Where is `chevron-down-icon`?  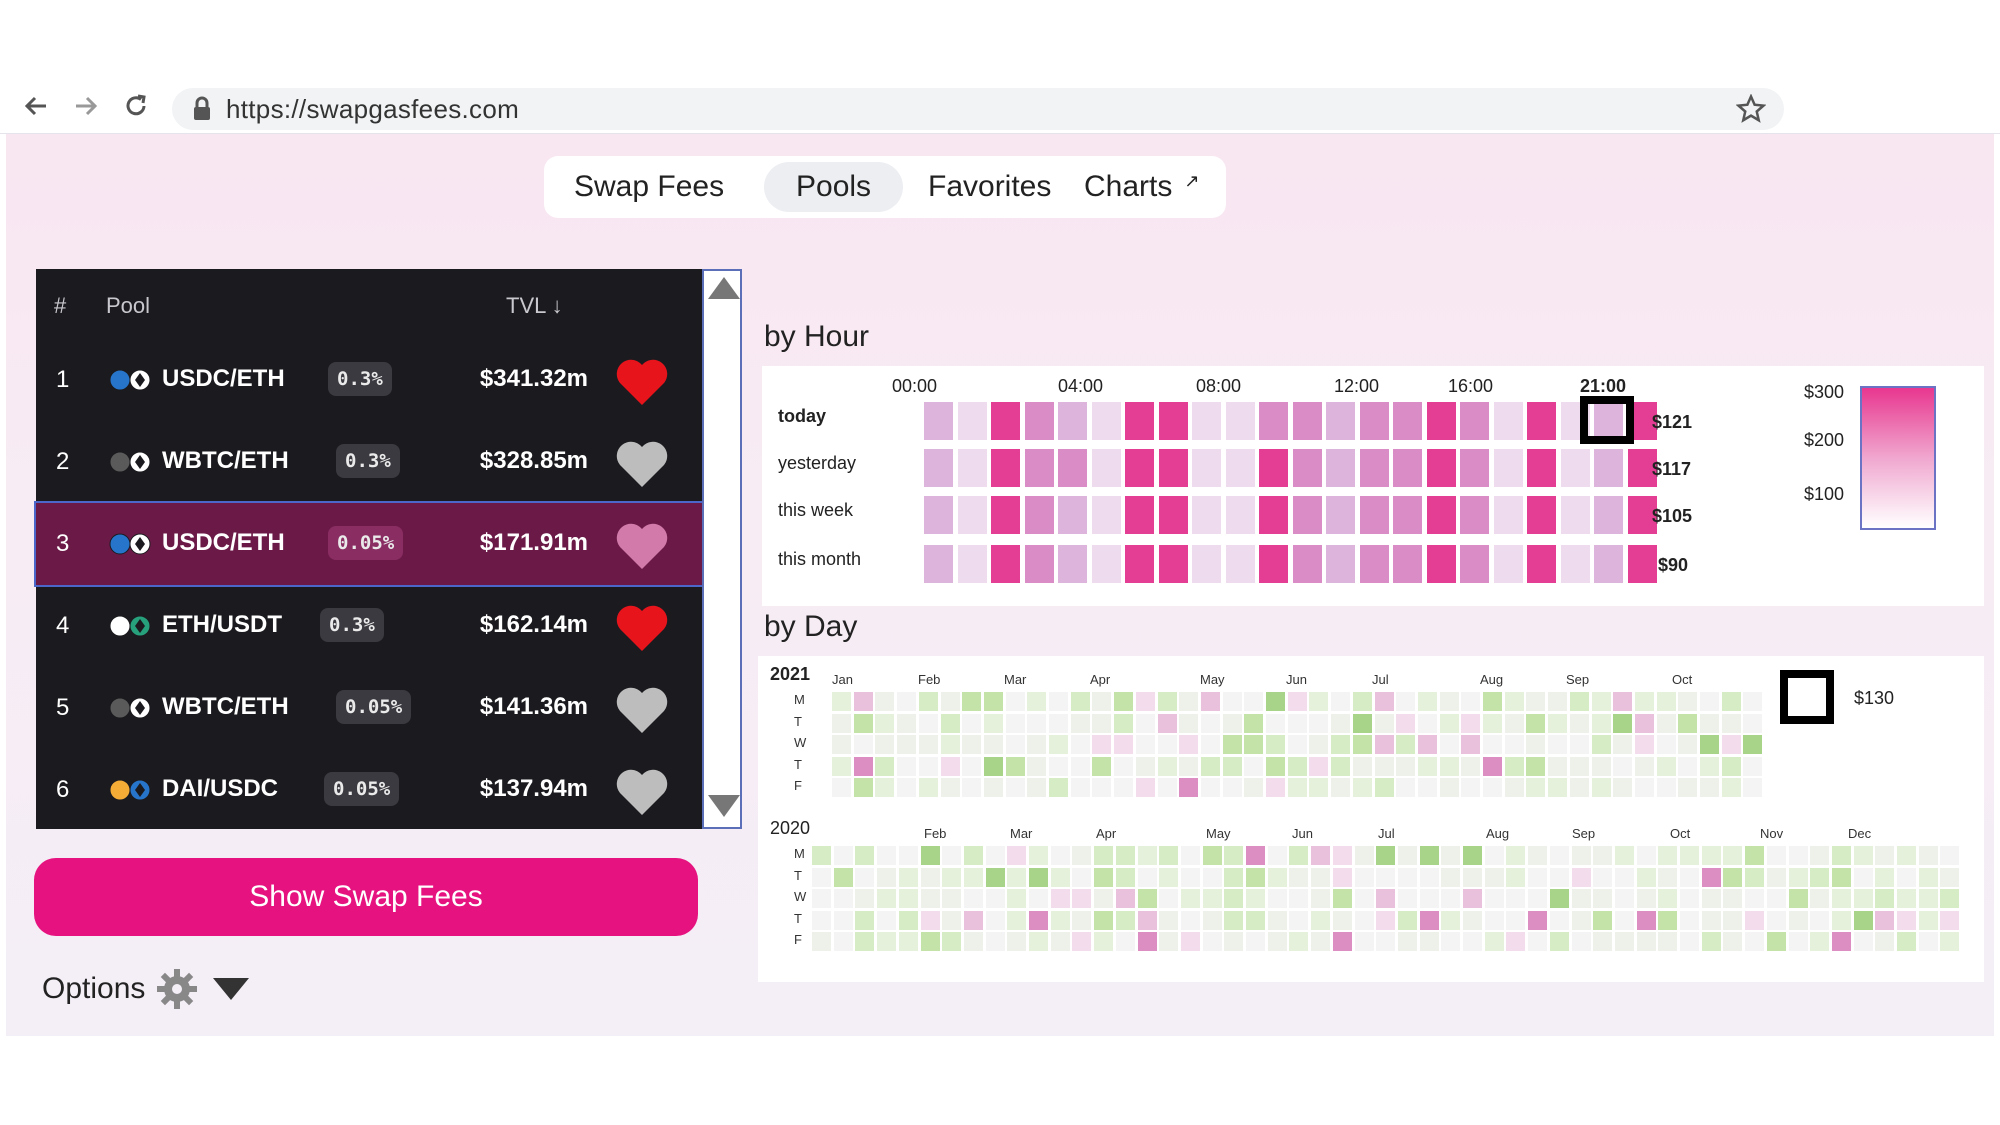 chevron-down-icon is located at coordinates (231, 989).